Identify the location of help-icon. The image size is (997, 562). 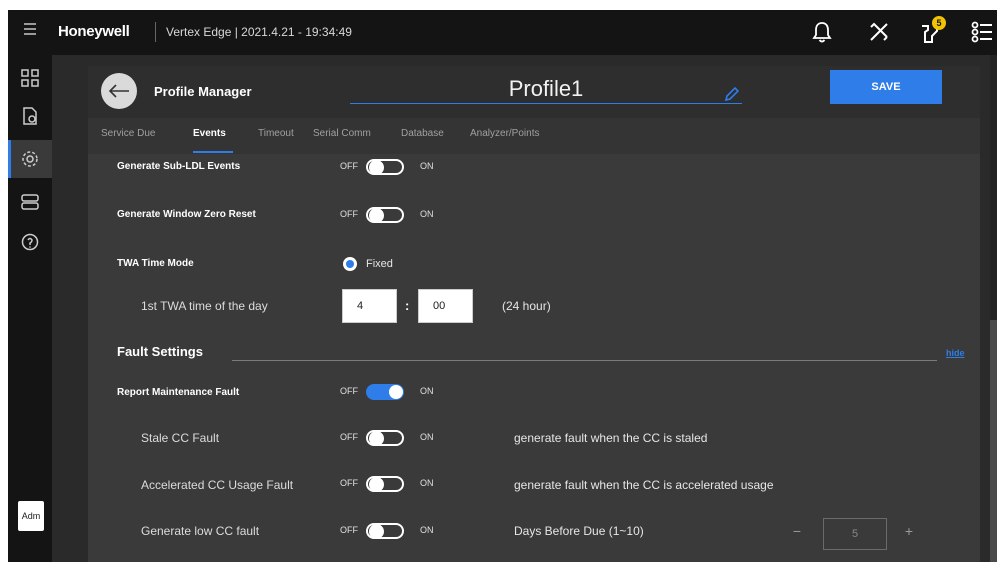
(30, 242).